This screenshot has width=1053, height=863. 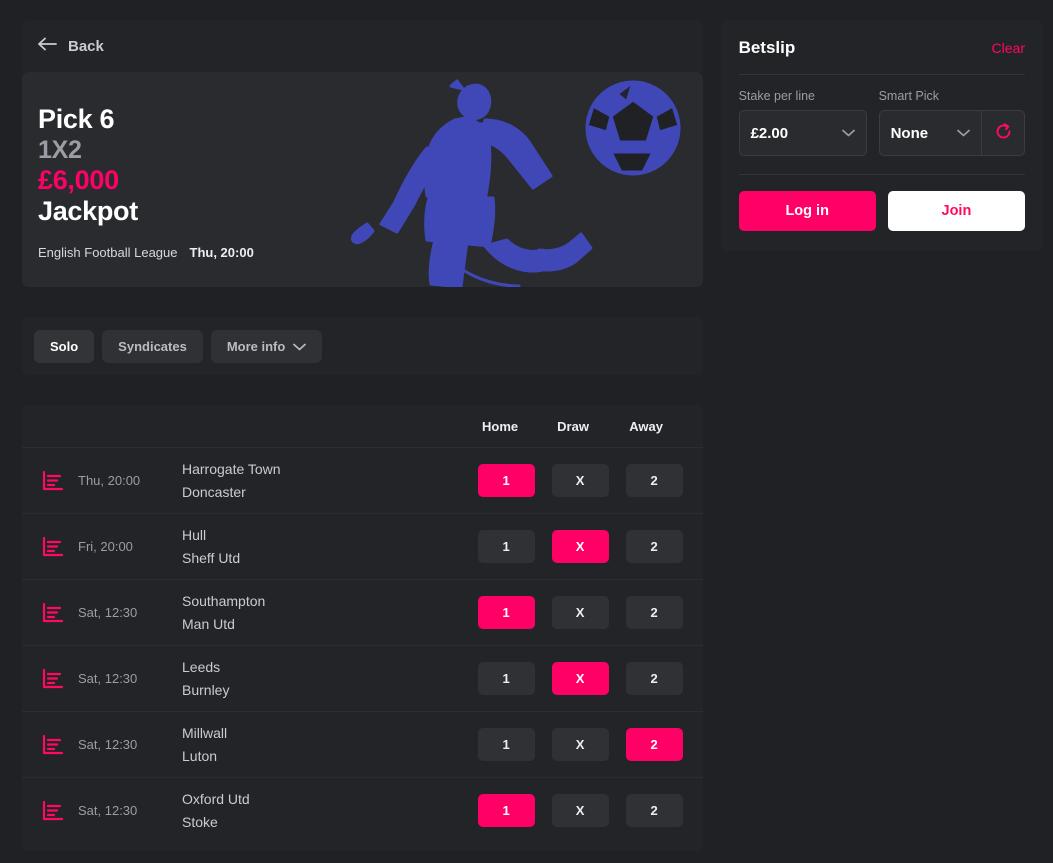 What do you see at coordinates (201, 666) in the screenshot?
I see `home-team-name: Leeds` at bounding box center [201, 666].